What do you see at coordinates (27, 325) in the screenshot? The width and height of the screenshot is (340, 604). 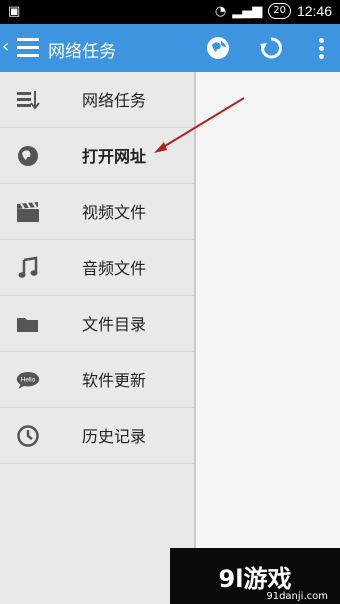 I see `folder-icon` at bounding box center [27, 325].